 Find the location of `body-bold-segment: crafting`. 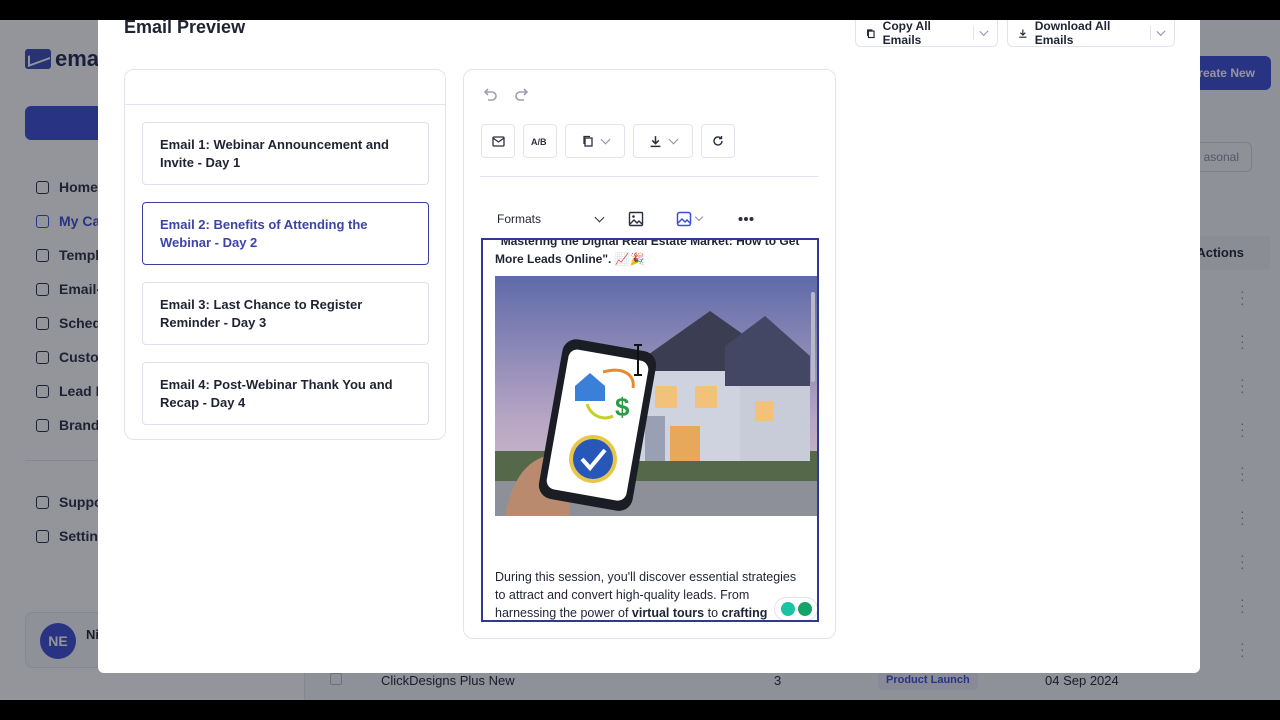

body-bold-segment: crafting is located at coordinates (744, 613).